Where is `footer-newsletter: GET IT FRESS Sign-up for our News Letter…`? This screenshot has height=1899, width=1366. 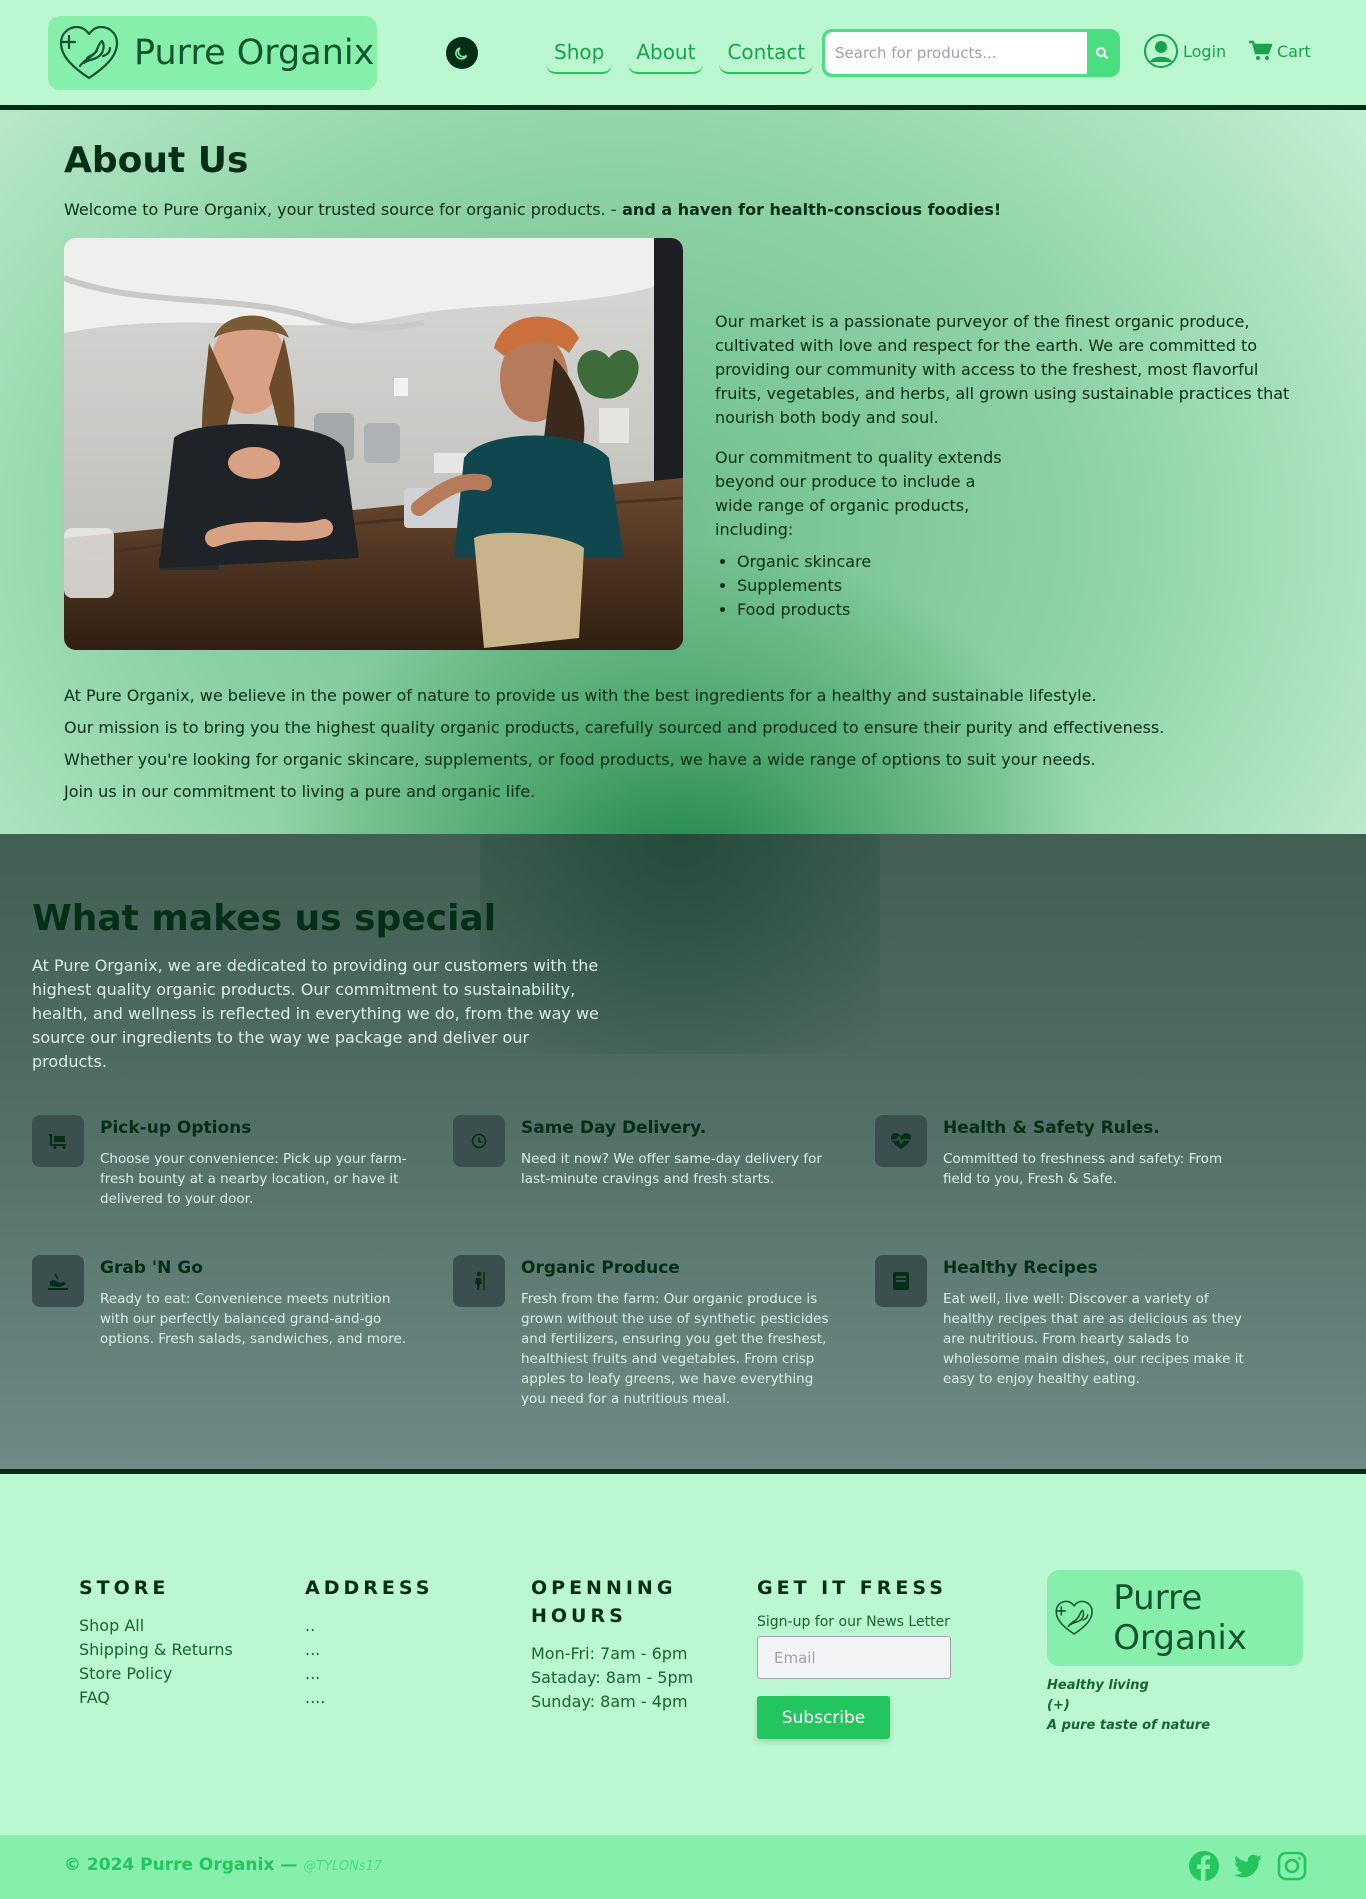 footer-newsletter: GET IT FRESS Sign-up for our News Letter… is located at coordinates (854, 1656).